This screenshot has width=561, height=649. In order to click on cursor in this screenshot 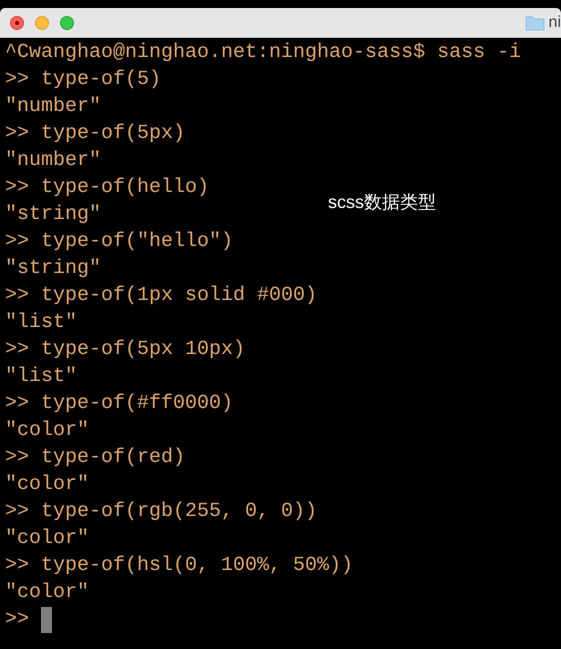, I will do `click(46, 619)`.